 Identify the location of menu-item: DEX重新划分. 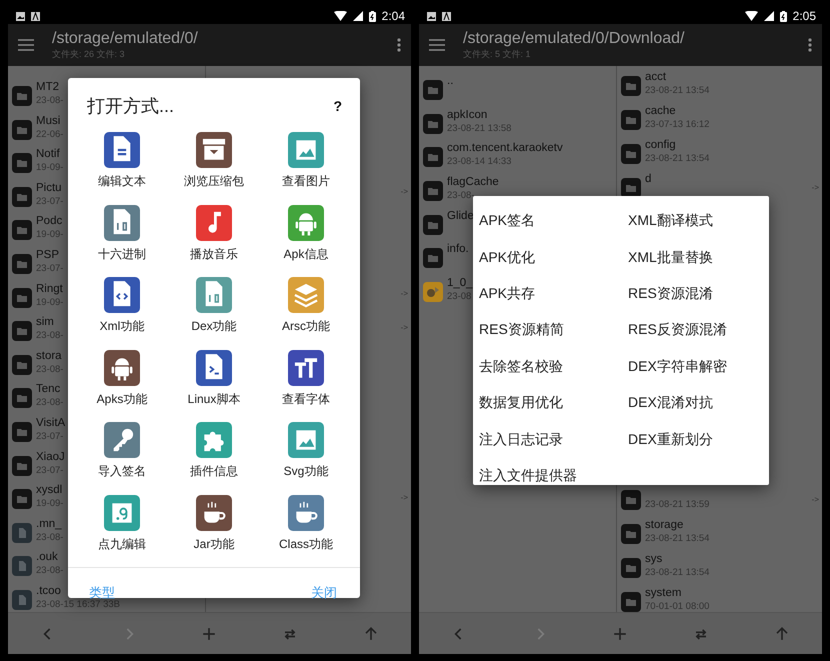
(696, 439).